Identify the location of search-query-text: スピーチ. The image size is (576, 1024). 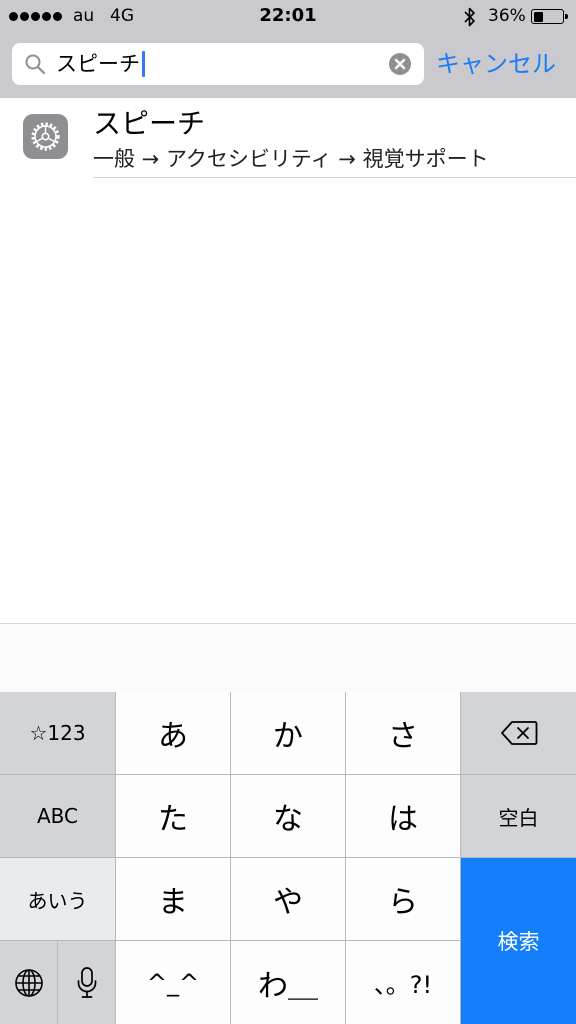
(98, 64).